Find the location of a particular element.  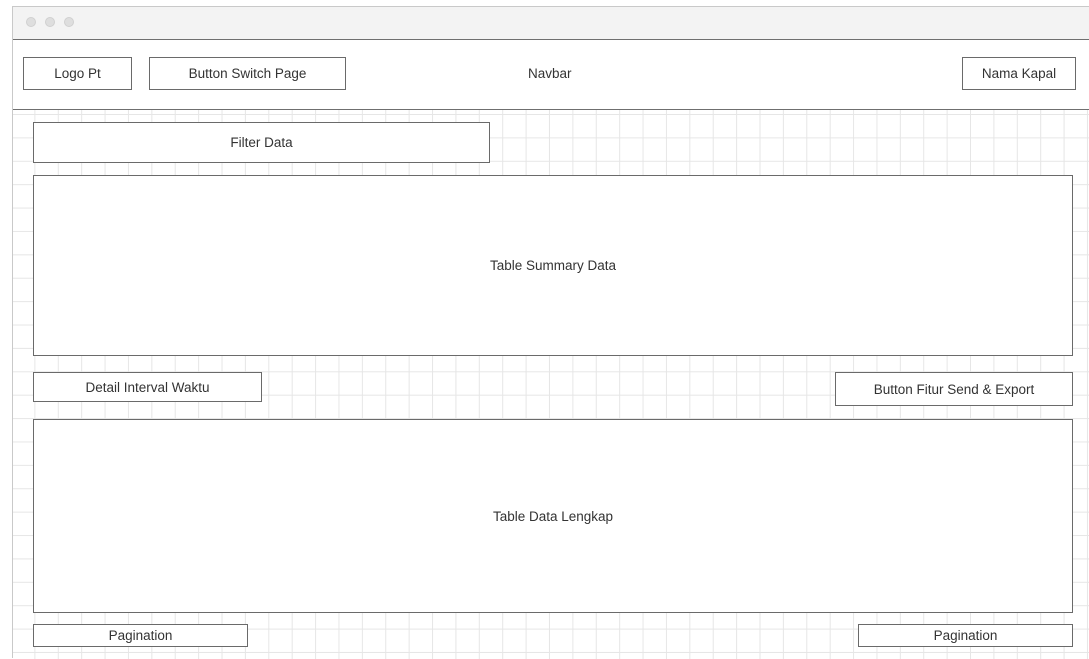

send-export-button: Button Fitur Send & Export is located at coordinates (954, 389).